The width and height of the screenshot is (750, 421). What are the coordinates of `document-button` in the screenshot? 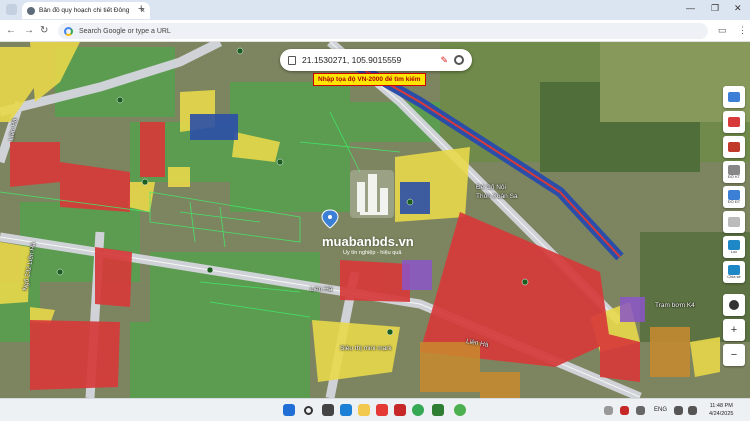 It's located at (734, 222).